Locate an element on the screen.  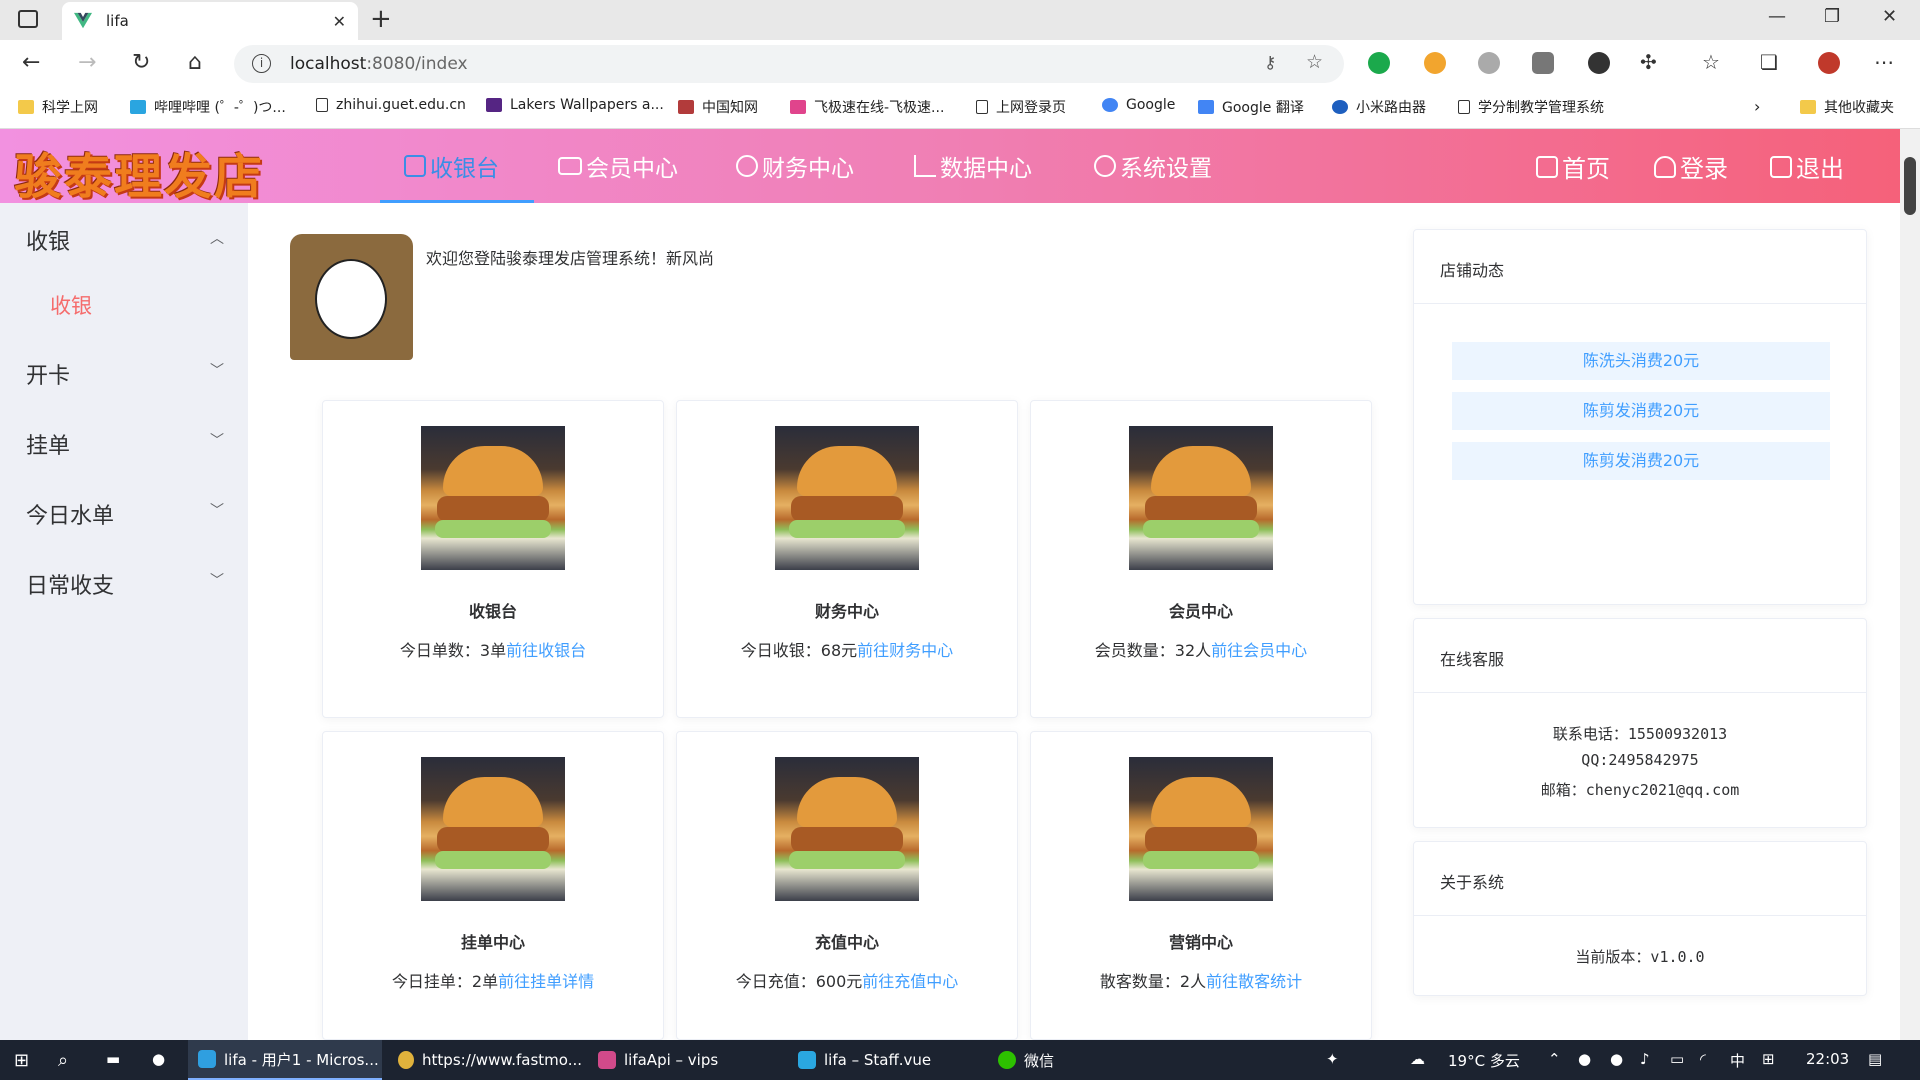
bookmark-item: 学分制教学管理系统 is located at coordinates (1531, 107).